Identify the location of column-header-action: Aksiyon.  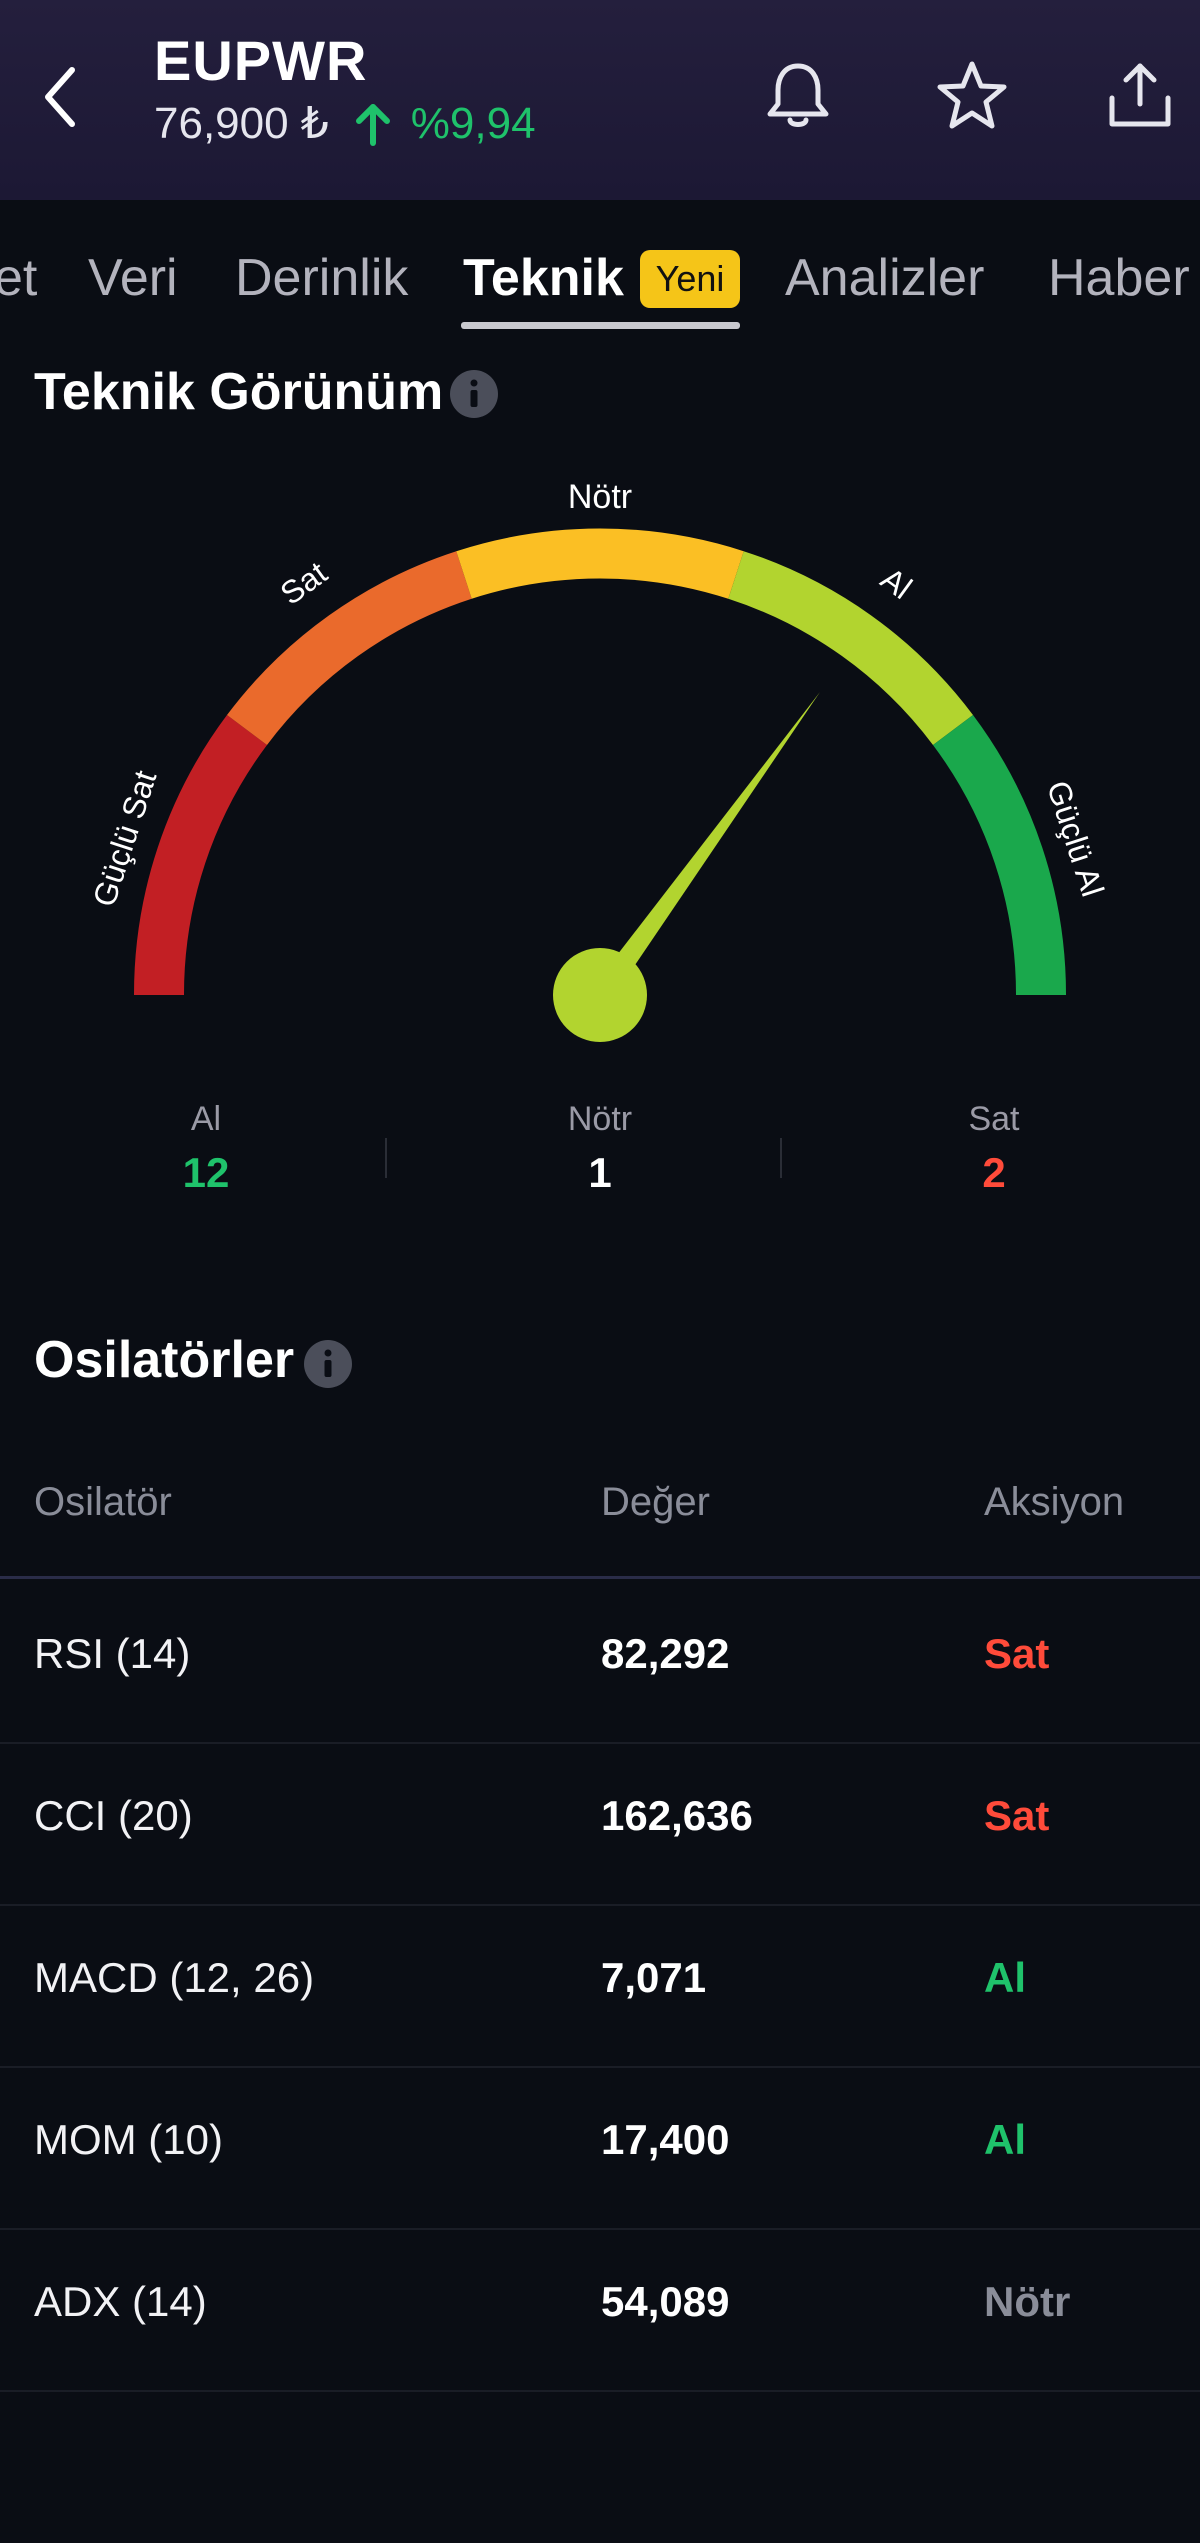
(1054, 1502).